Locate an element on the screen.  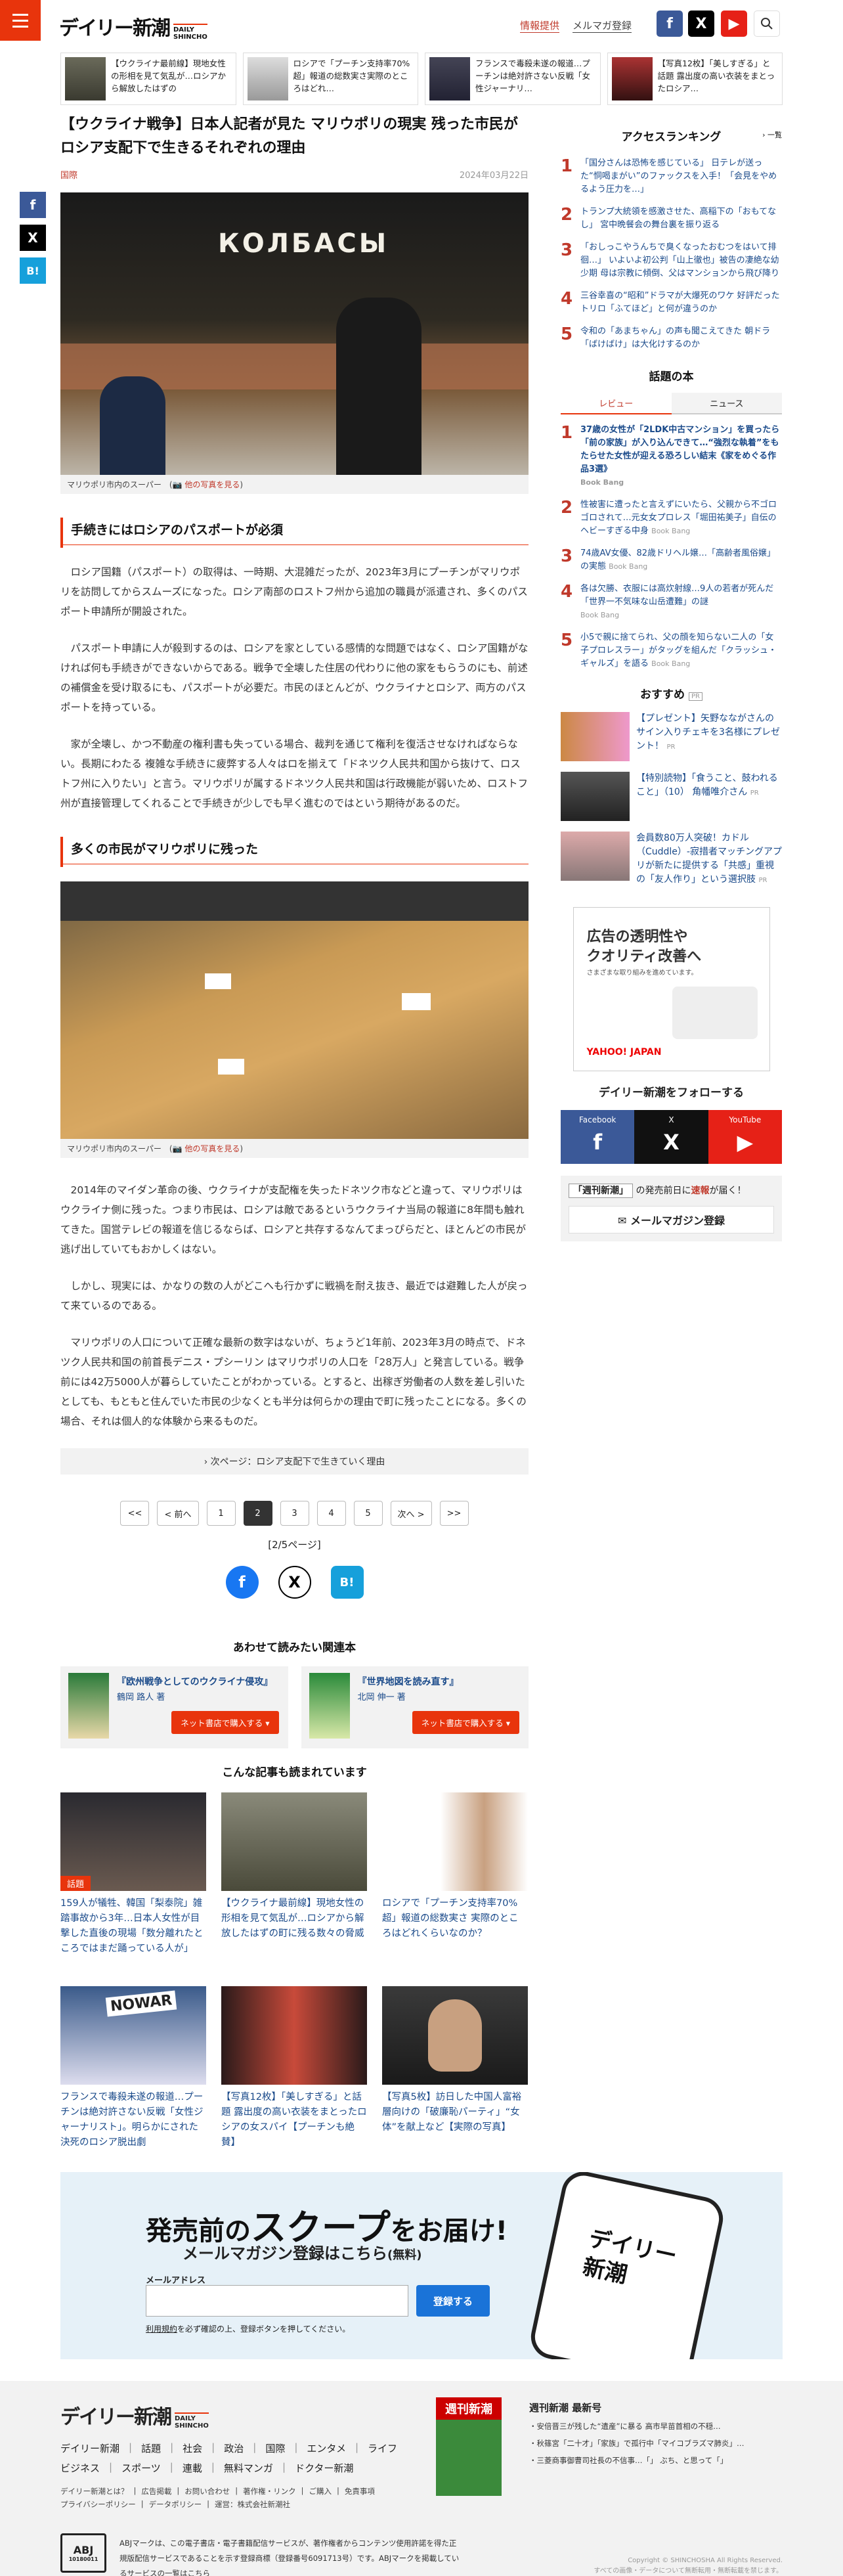
footer-logo: デイリー新潮 DAILY SHINCHO is located at coordinates (134, 2415).